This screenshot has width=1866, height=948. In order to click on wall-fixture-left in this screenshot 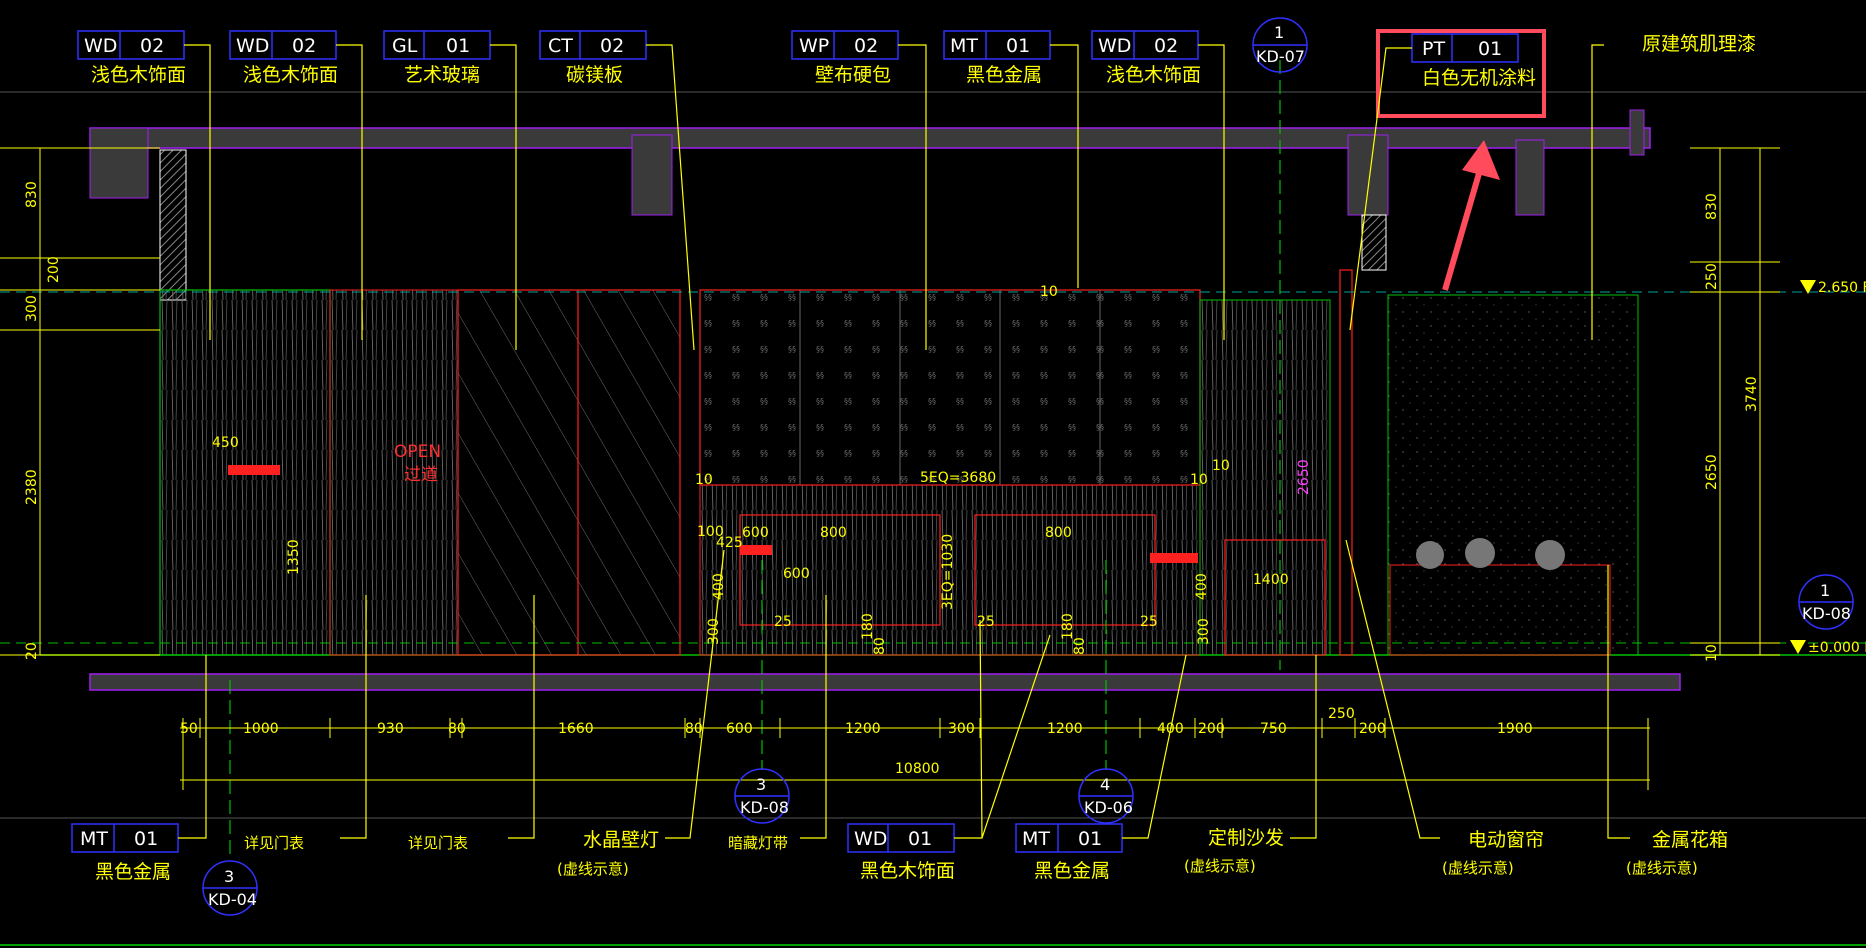, I will do `click(254, 470)`.